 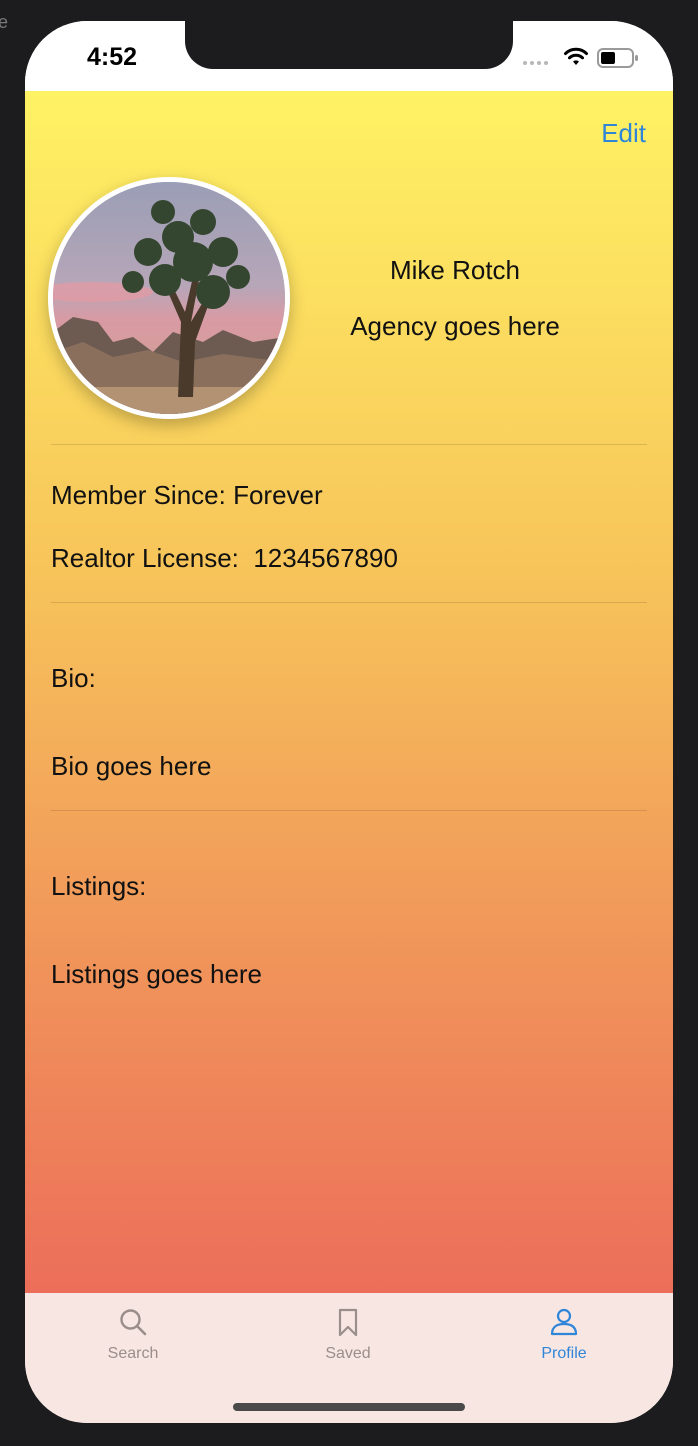 I want to click on search-icon, so click(x=133, y=1322).